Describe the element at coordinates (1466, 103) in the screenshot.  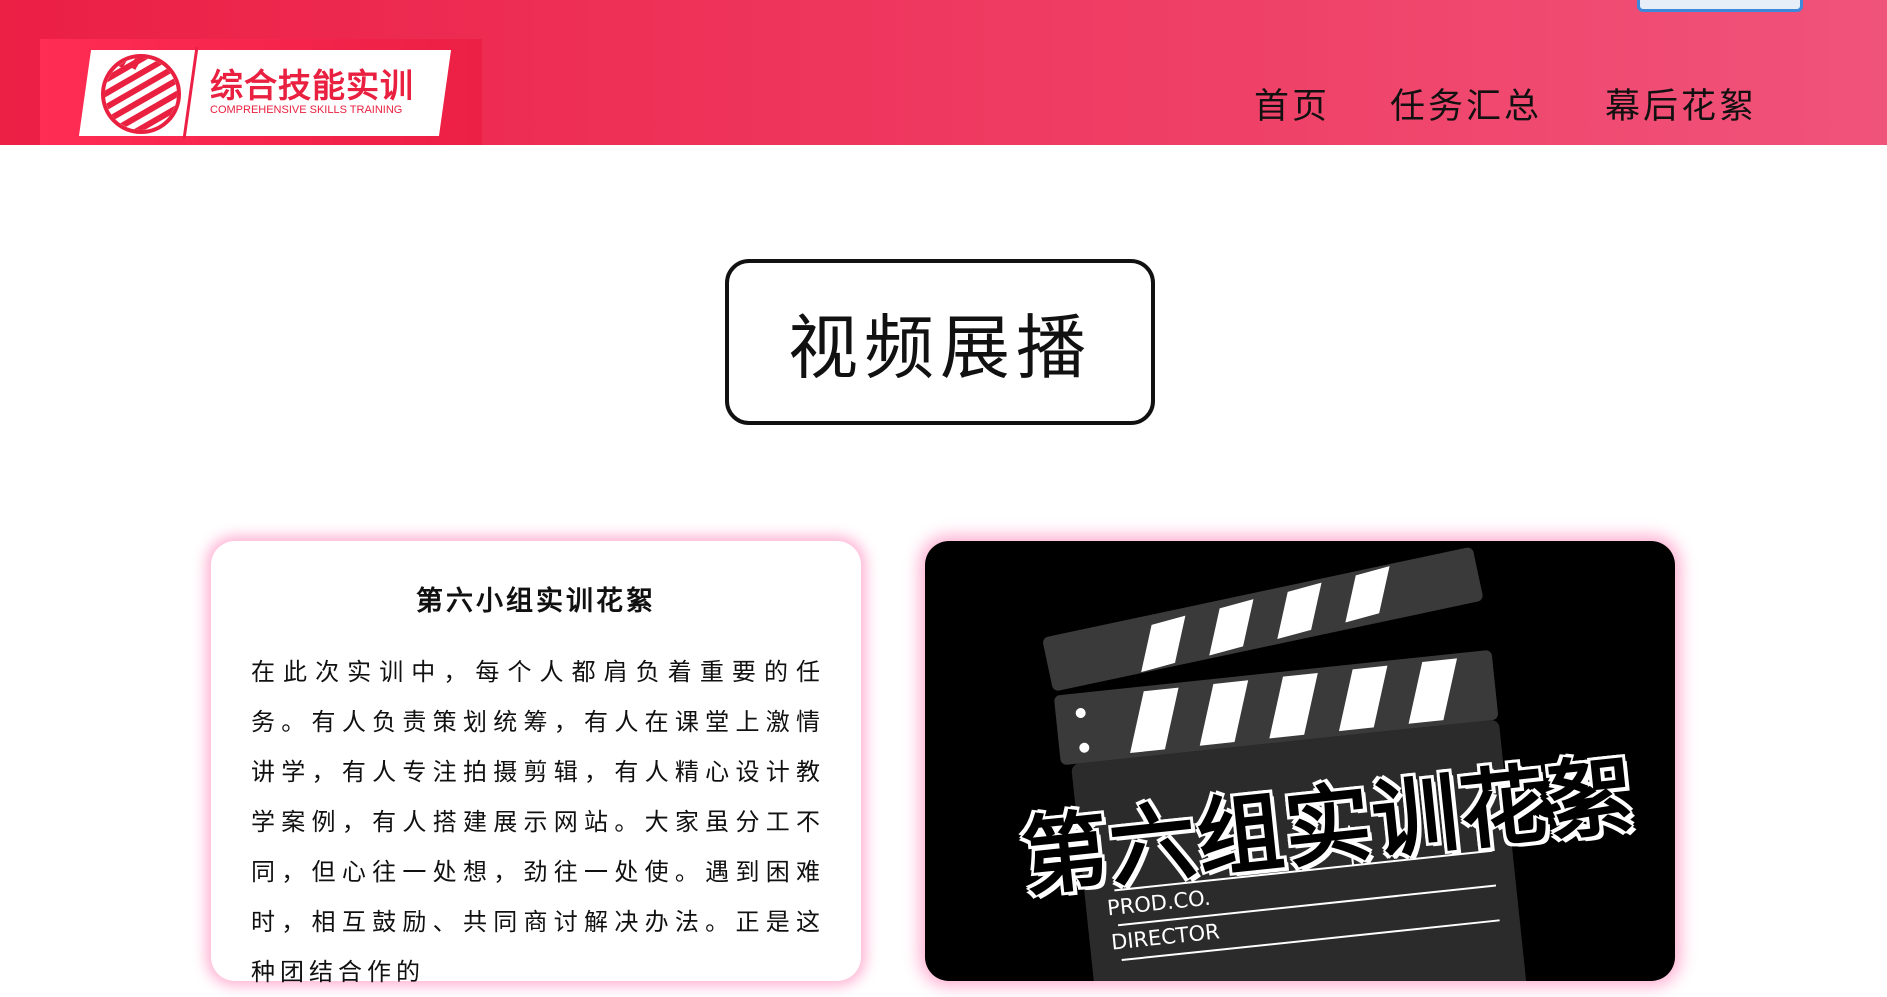
I see `nav-task-summary: 任务汇总` at that location.